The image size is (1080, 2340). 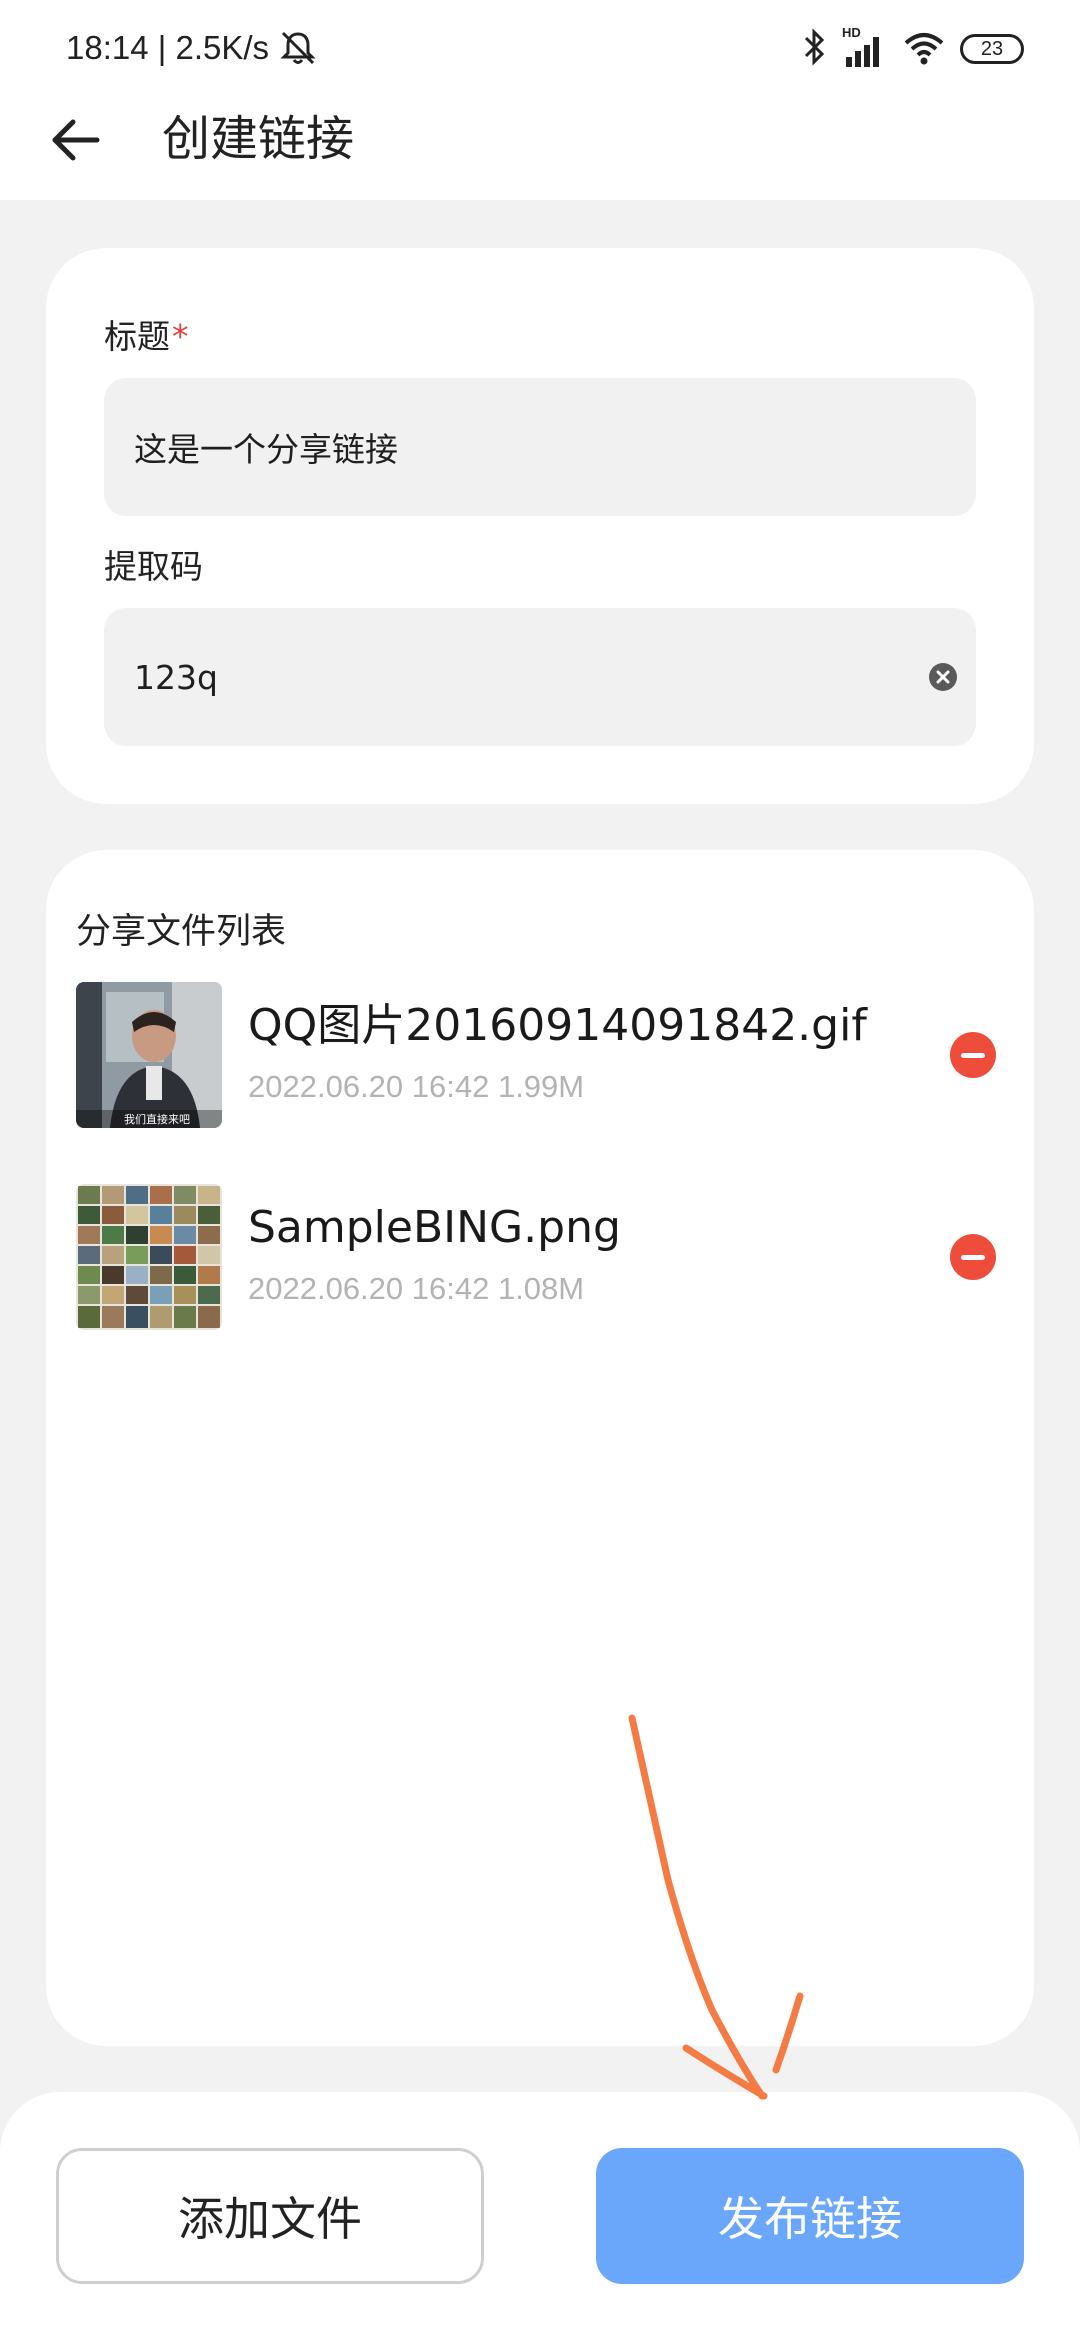 I want to click on arrow-left-icon, so click(x=76, y=140).